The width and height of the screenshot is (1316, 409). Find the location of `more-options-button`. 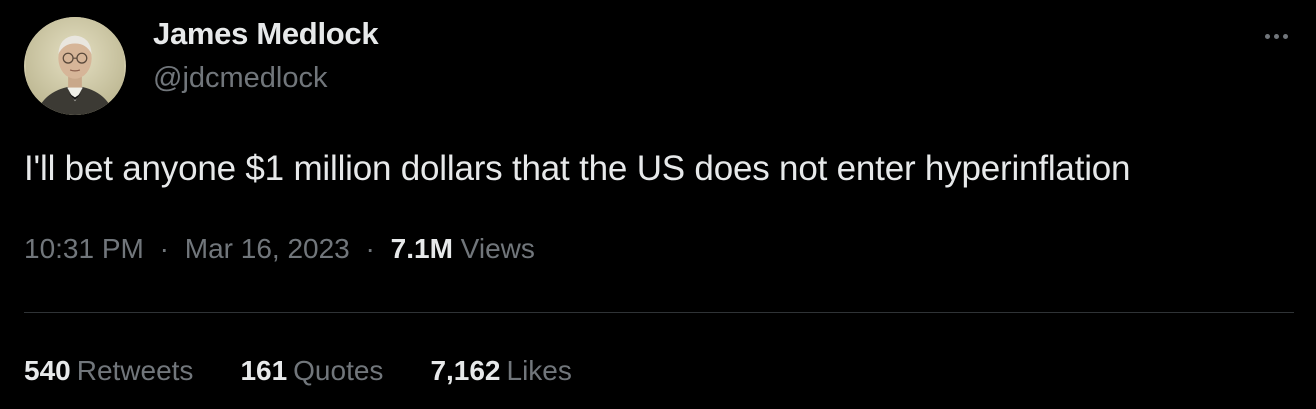

more-options-button is located at coordinates (1276, 36).